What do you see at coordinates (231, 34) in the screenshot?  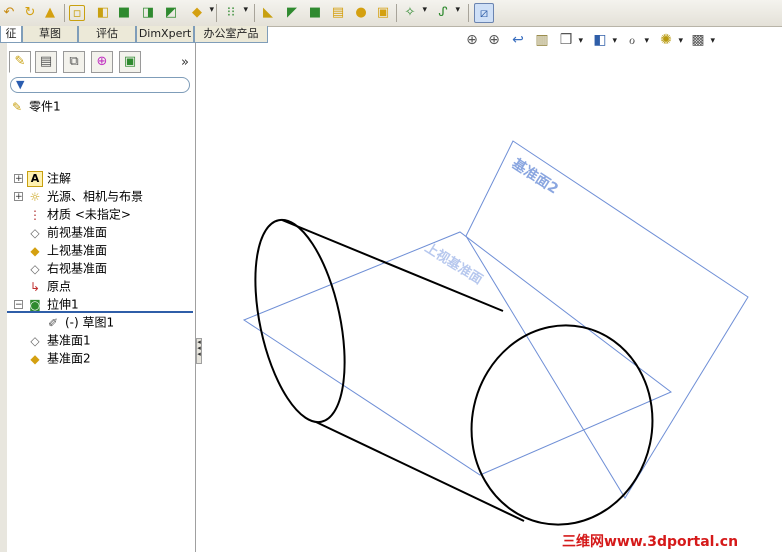 I see `tab-office-products: 办公室产品` at bounding box center [231, 34].